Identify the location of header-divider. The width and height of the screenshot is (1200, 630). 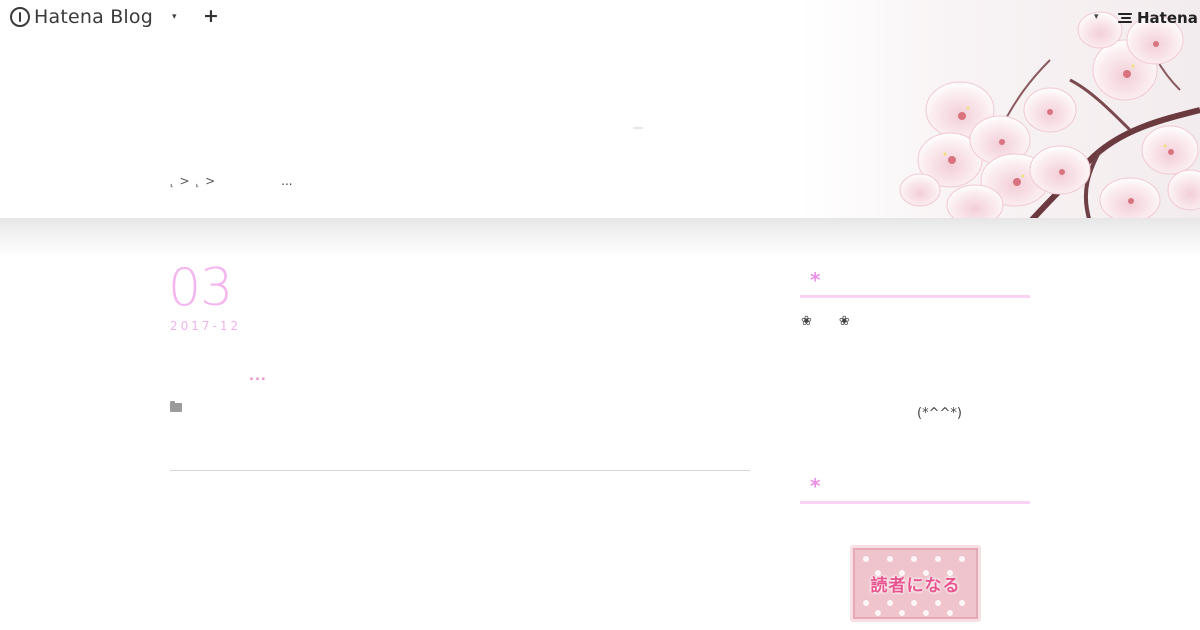
(638, 128).